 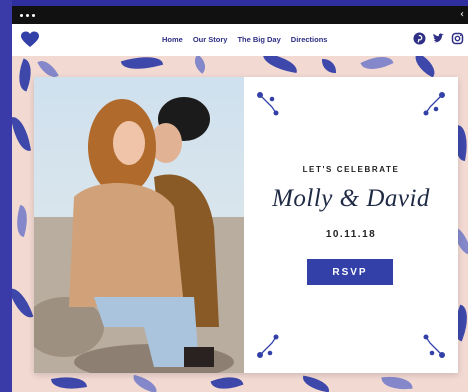 What do you see at coordinates (457, 38) in the screenshot?
I see `instagram-icon` at bounding box center [457, 38].